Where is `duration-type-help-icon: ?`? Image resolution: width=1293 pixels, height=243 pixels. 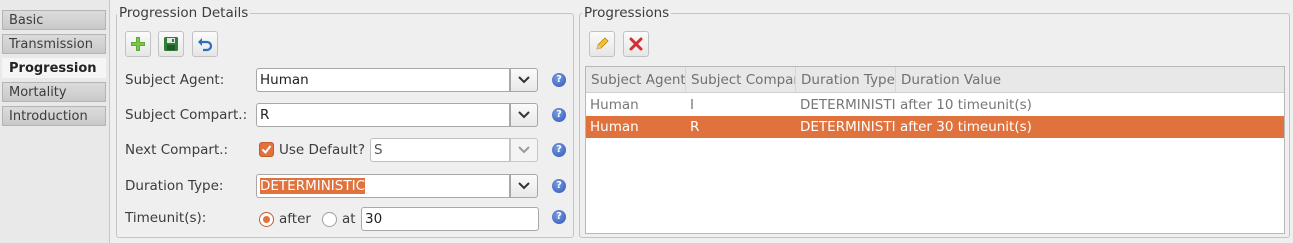 duration-type-help-icon: ? is located at coordinates (559, 186).